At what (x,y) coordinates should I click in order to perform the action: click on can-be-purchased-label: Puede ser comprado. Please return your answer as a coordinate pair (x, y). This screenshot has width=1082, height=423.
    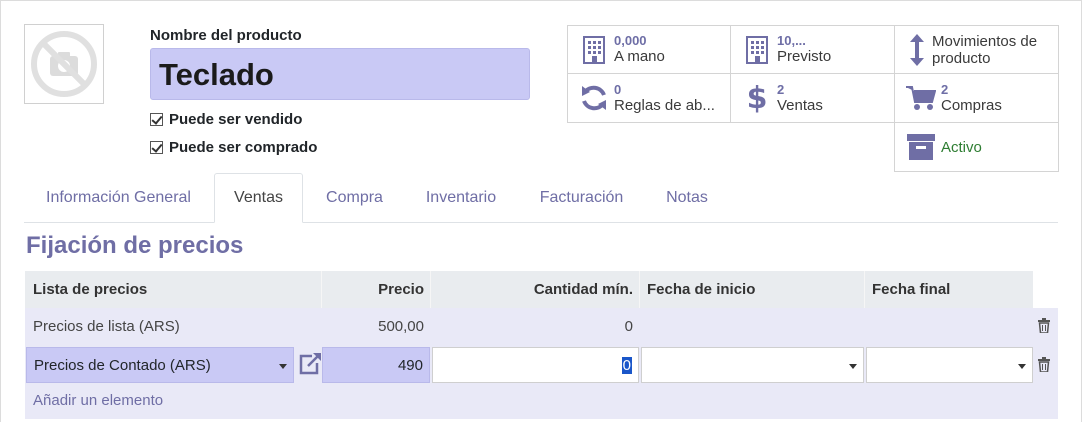
    Looking at the image, I should click on (243, 147).